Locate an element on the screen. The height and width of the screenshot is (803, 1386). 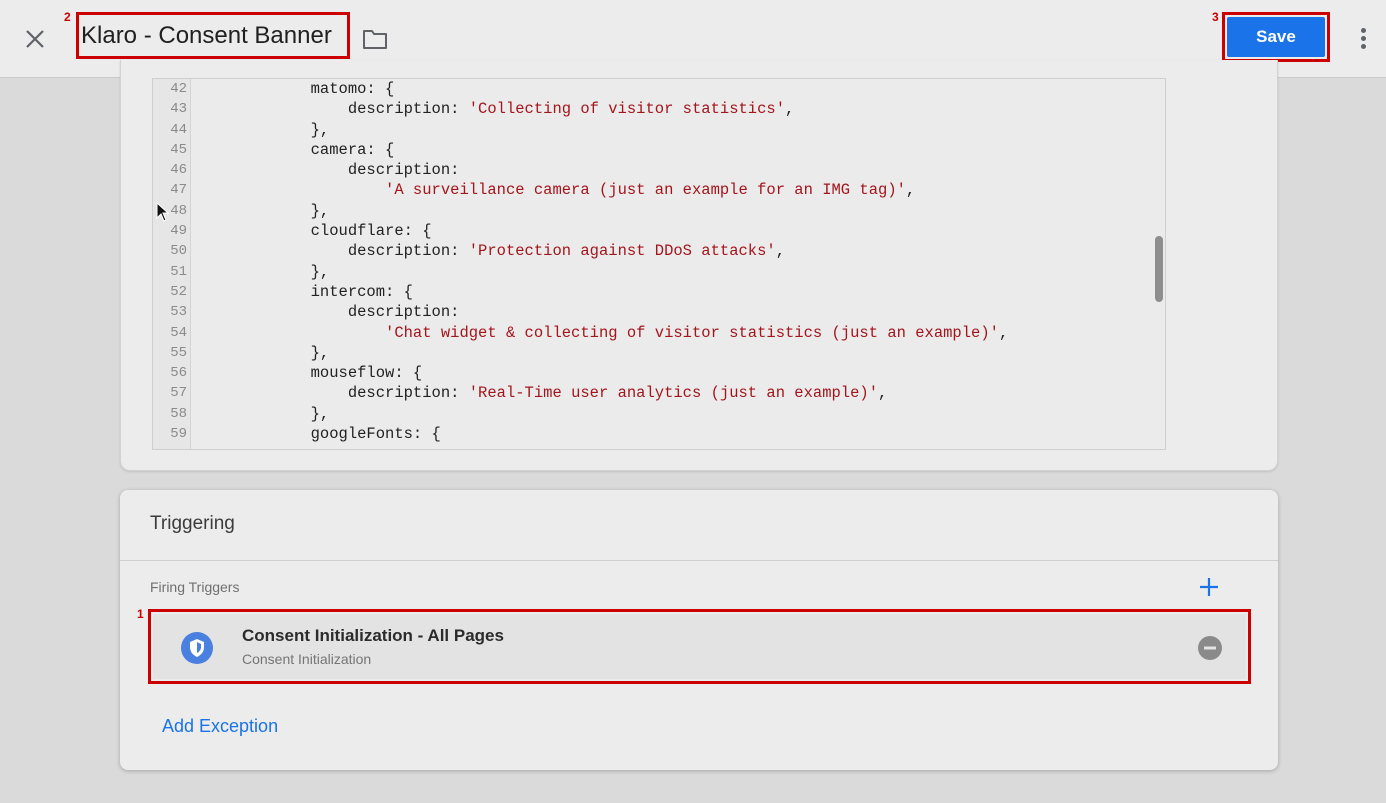
shield-icon is located at coordinates (197, 648).